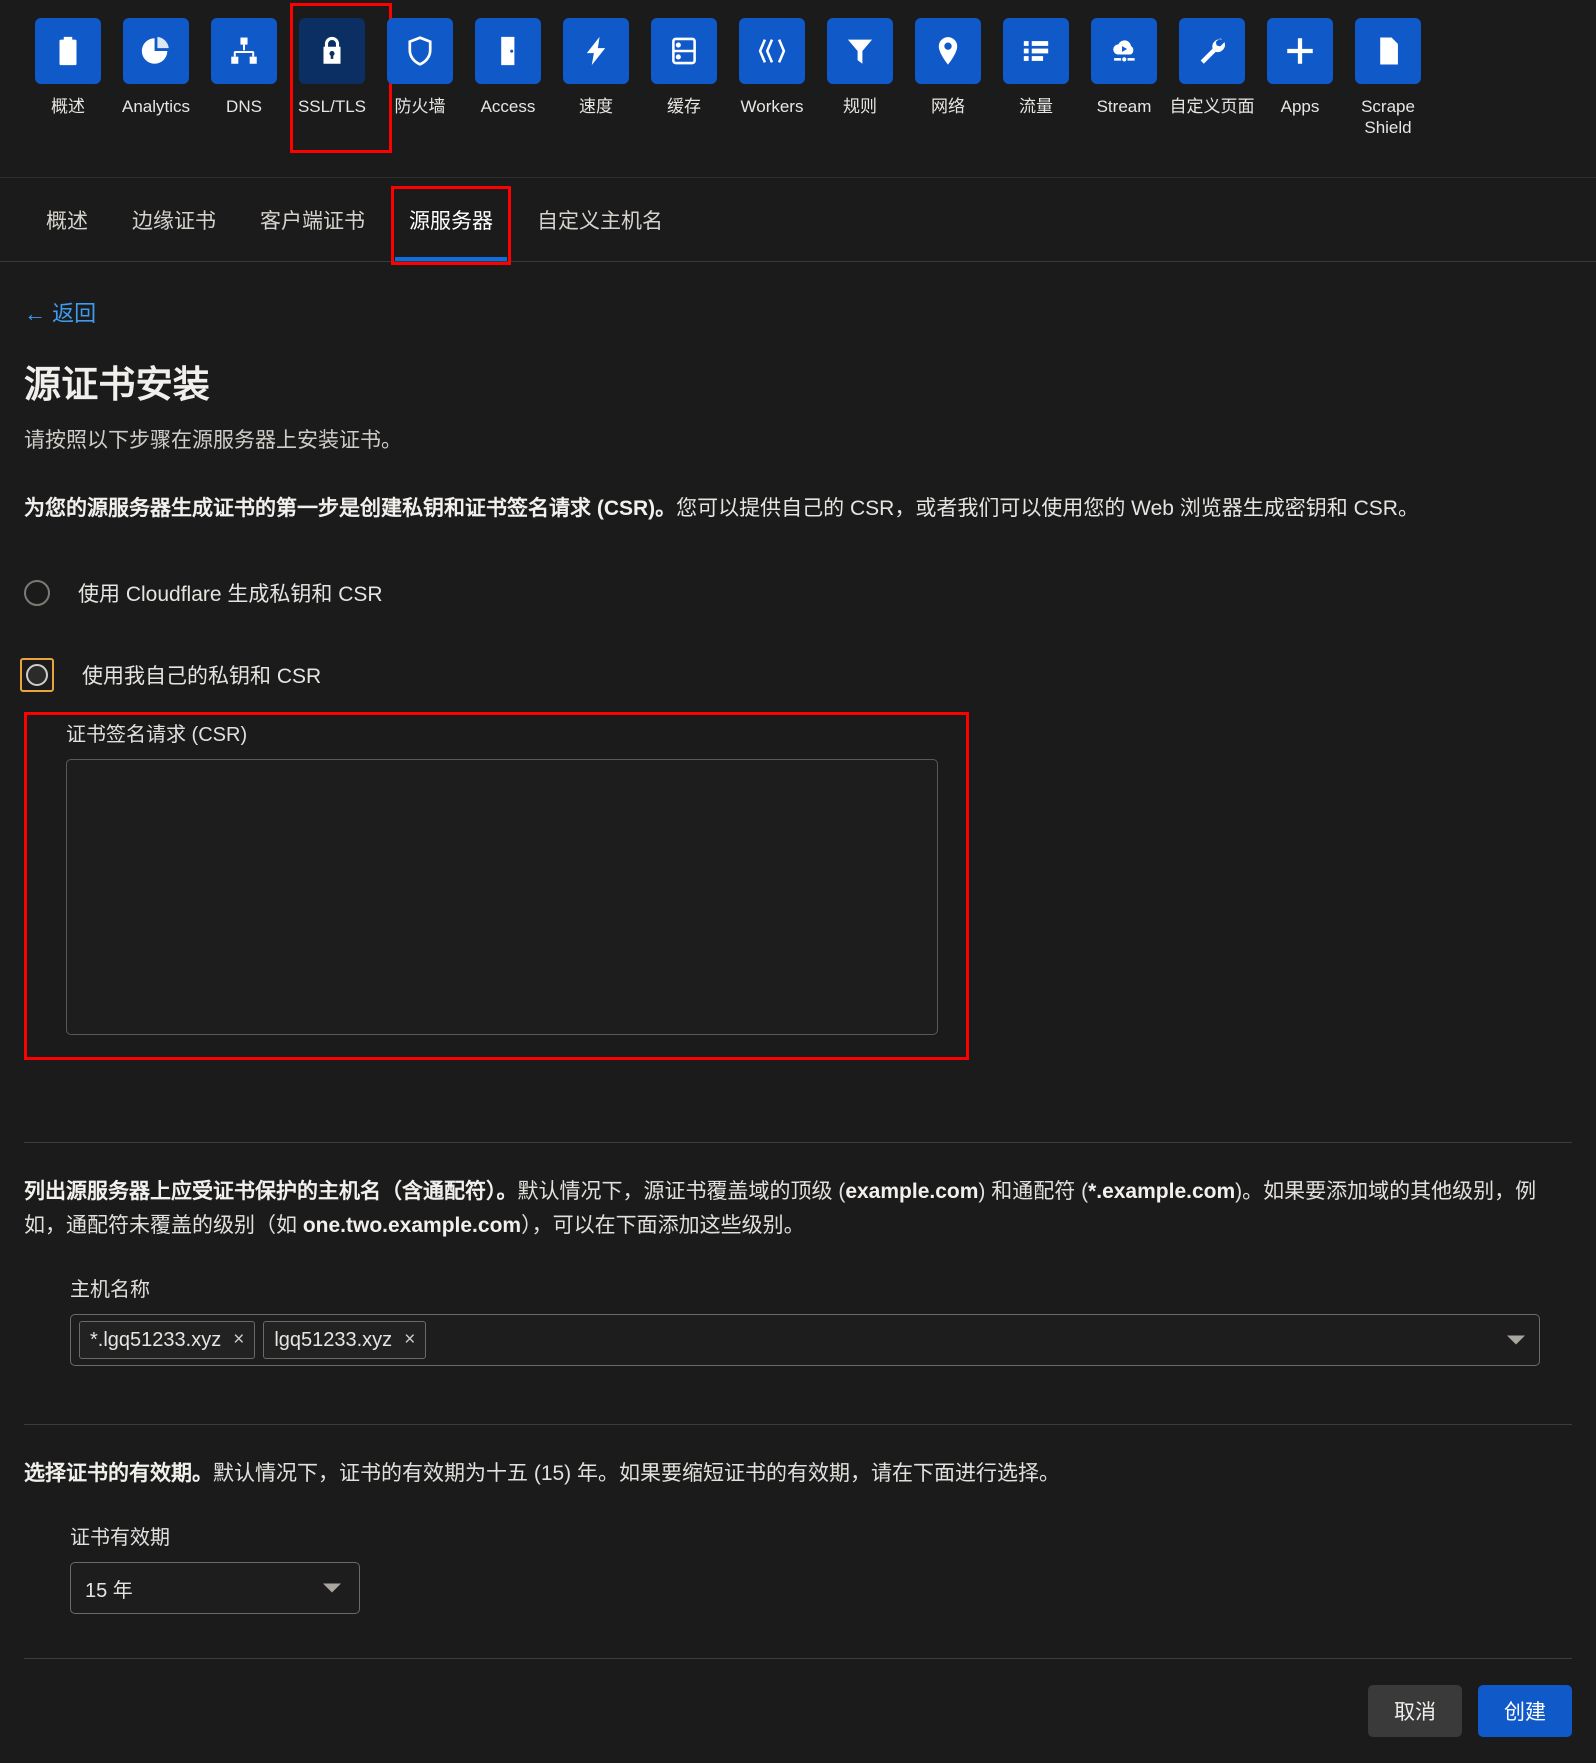 Image resolution: width=1596 pixels, height=1763 pixels. What do you see at coordinates (156, 51) in the screenshot?
I see `pie-chart-icon` at bounding box center [156, 51].